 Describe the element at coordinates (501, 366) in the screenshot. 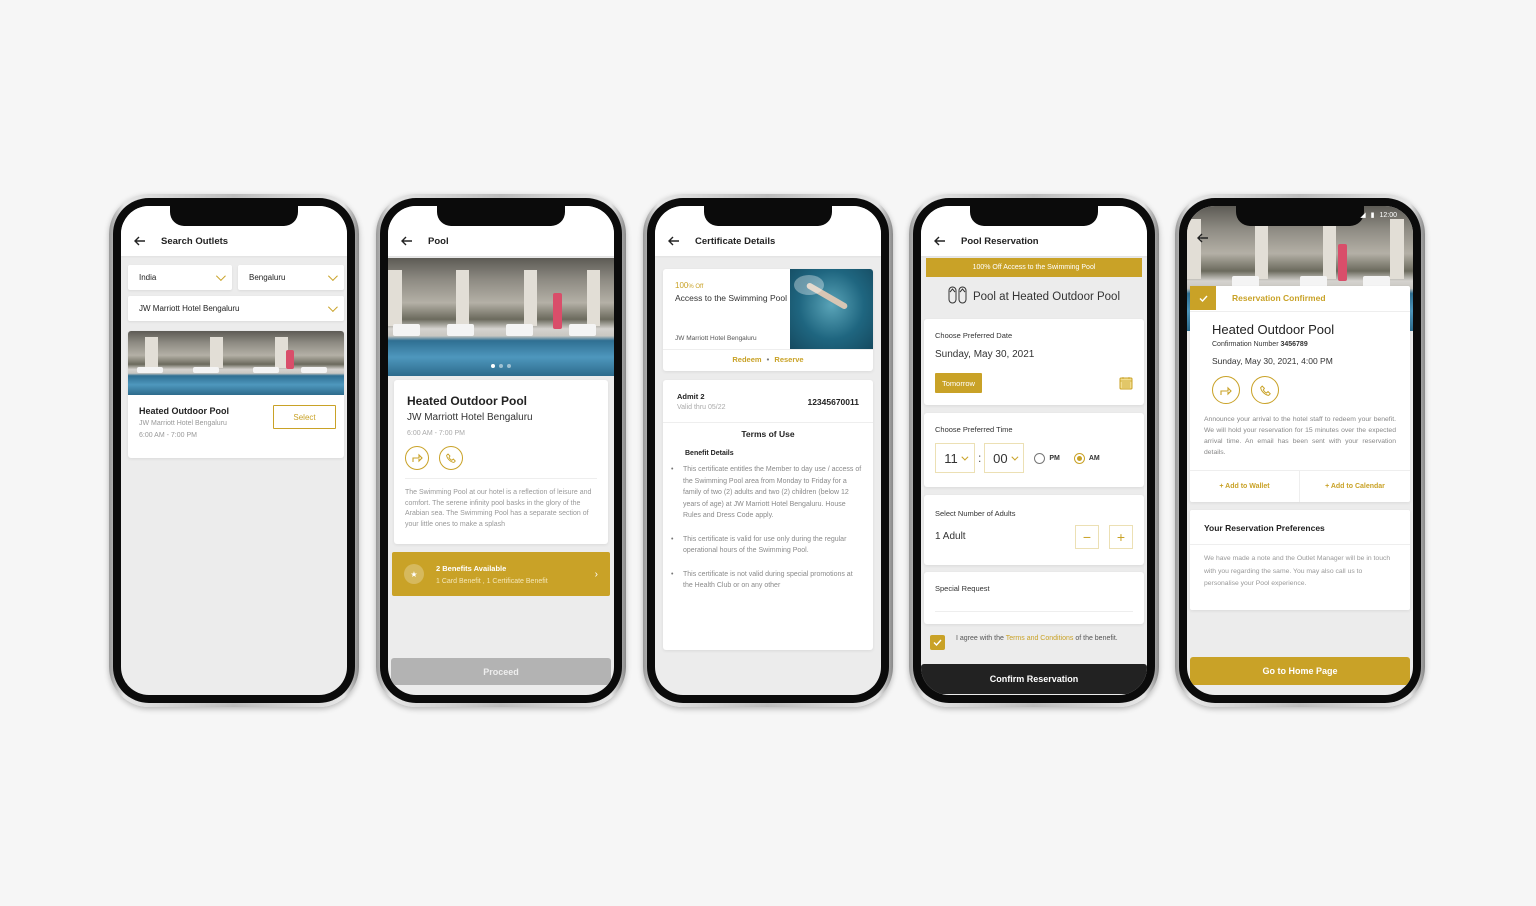

I see `carousel-dots` at that location.